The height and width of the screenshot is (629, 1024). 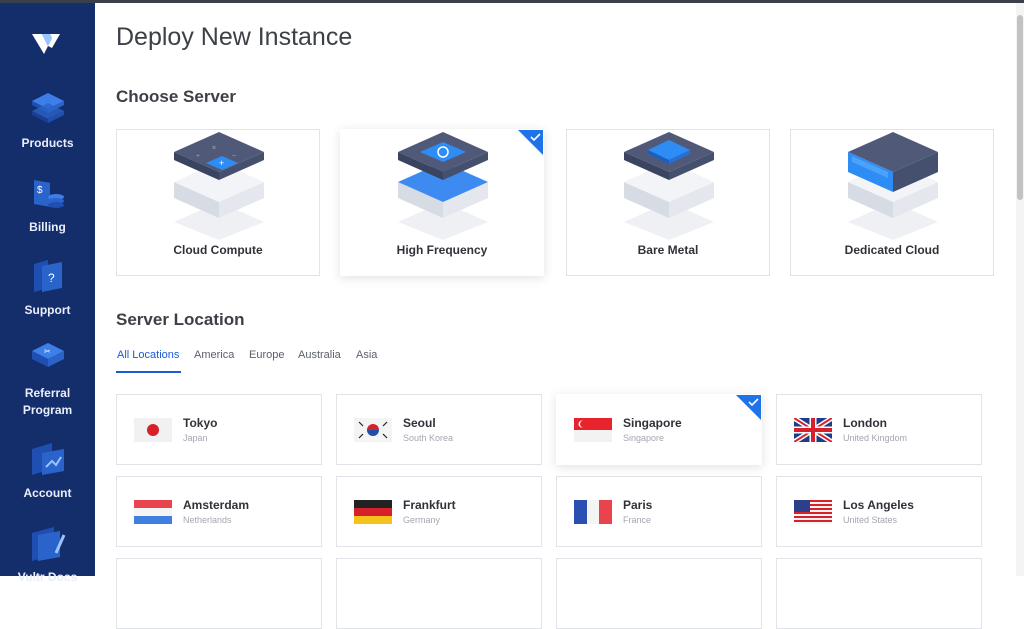 I want to click on sidebar-item-label: Products, so click(x=47, y=143).